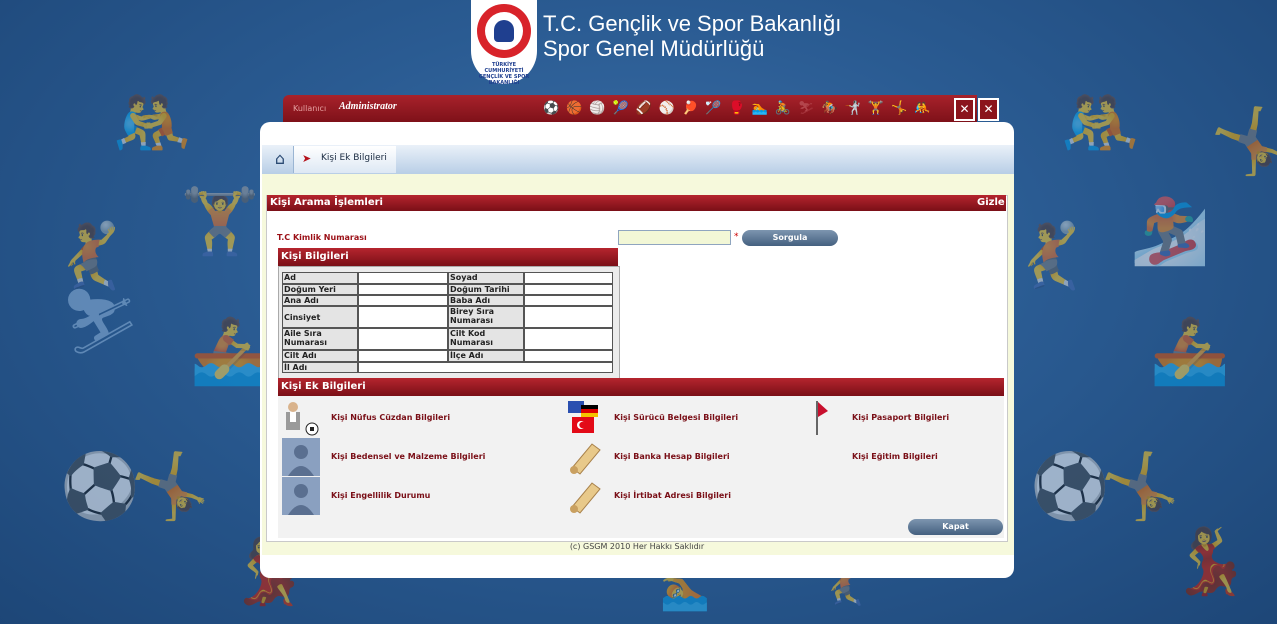 The height and width of the screenshot is (631, 1277). I want to click on field-label: Birey Sıra Numarası, so click(486, 317).